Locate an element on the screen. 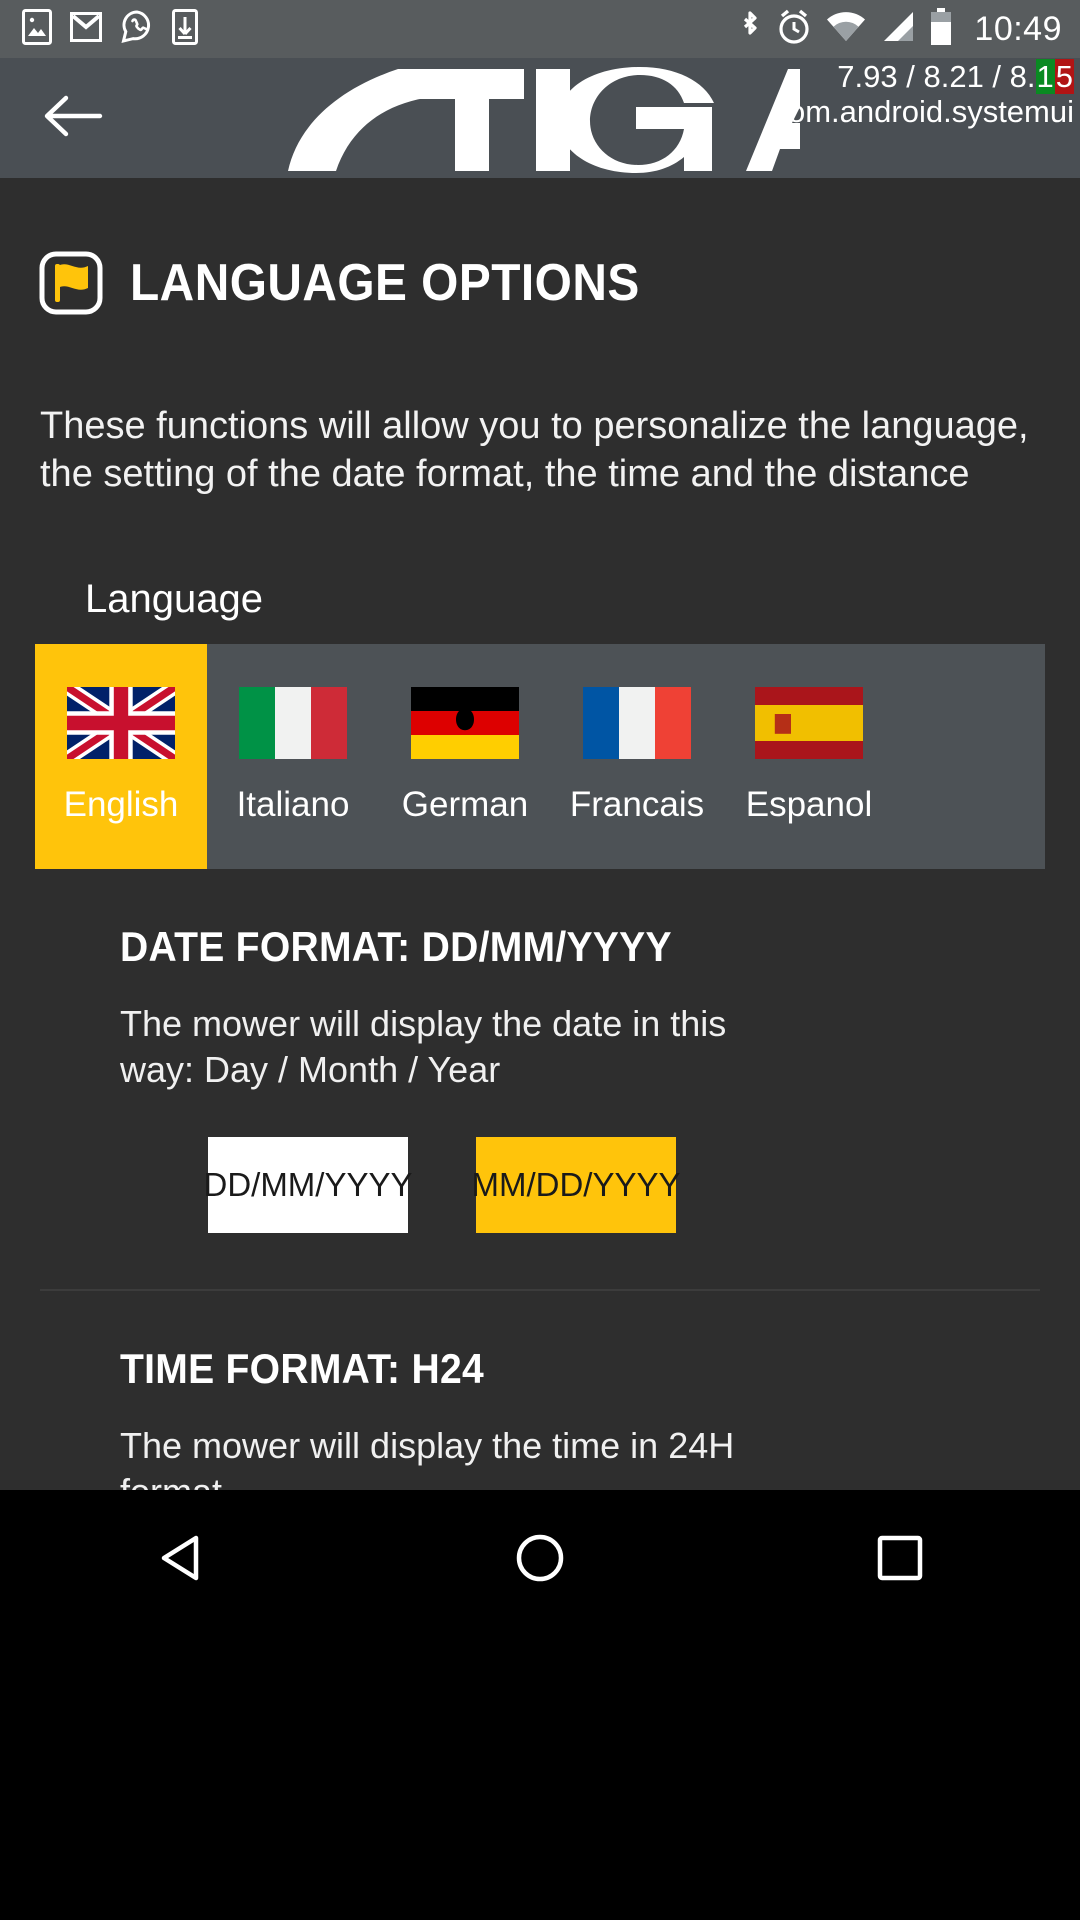 Image resolution: width=1080 pixels, height=1920 pixels. language-section-label: Language is located at coordinates (174, 598).